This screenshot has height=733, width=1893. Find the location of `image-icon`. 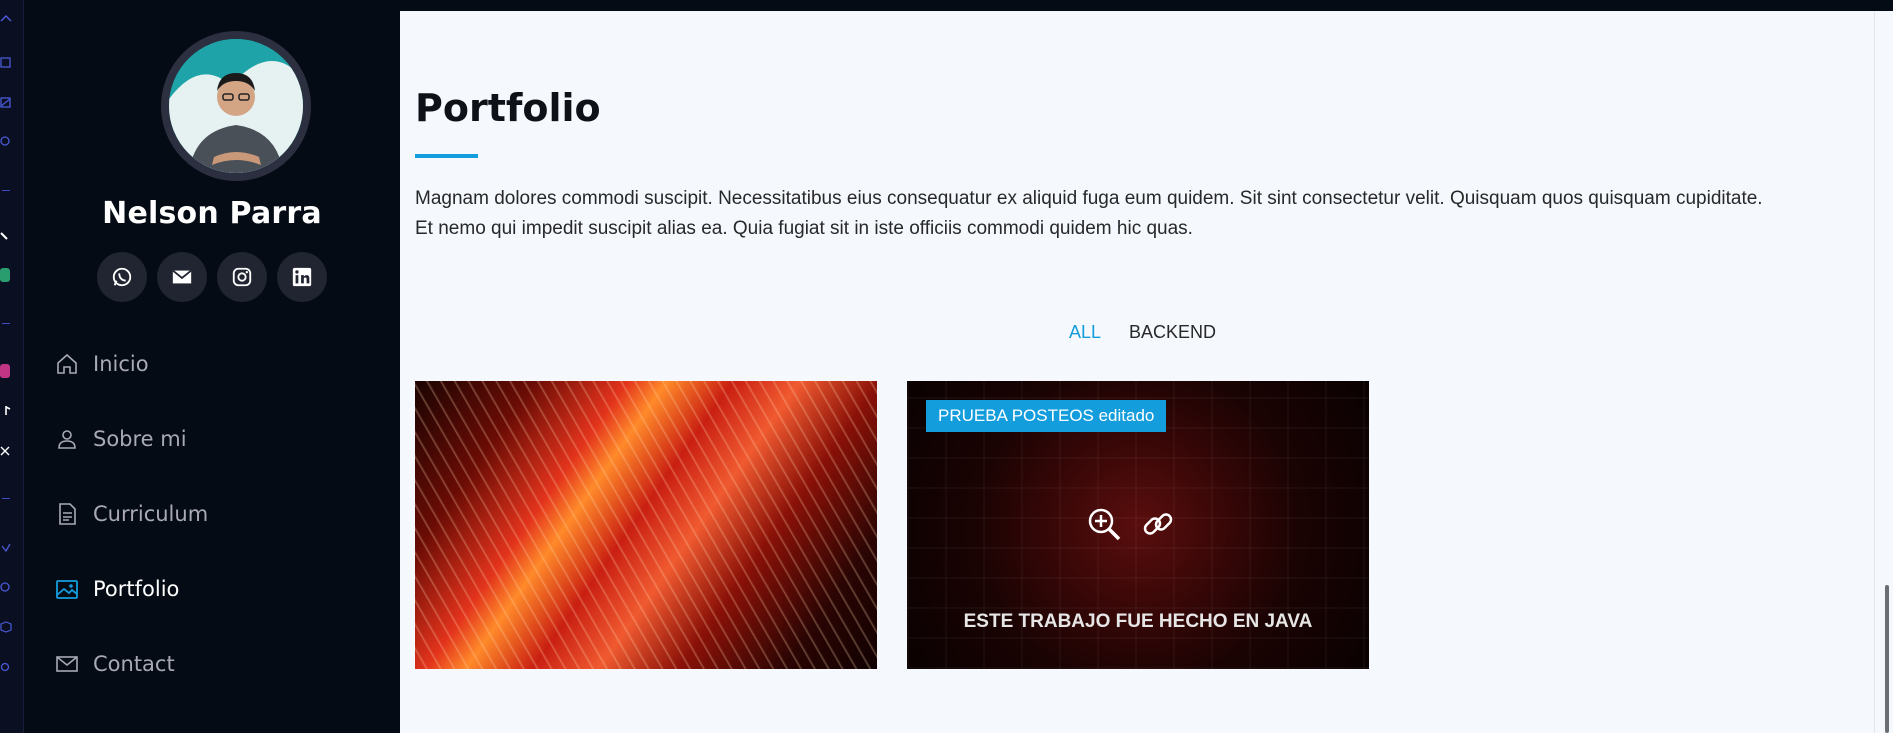

image-icon is located at coordinates (6, 102).